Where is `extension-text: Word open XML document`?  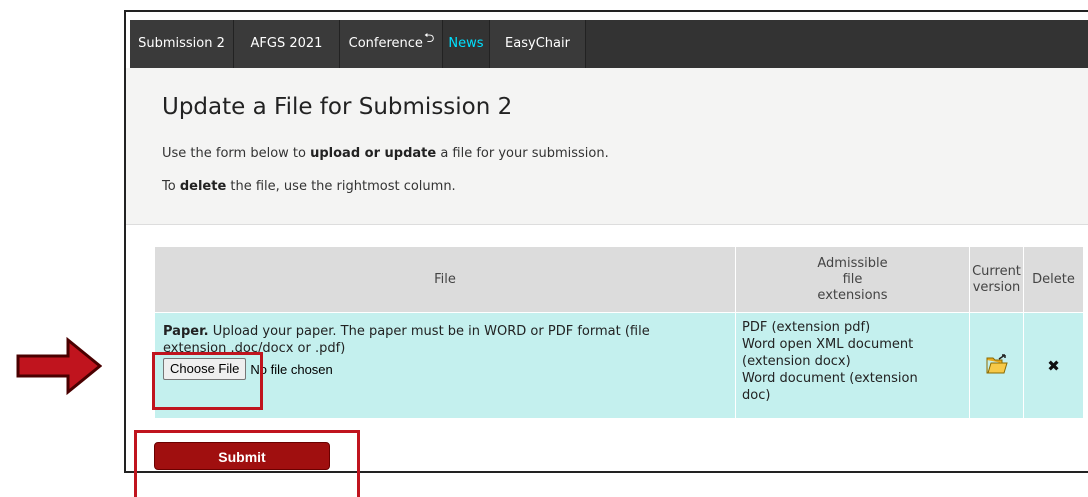
extension-text: Word open XML document is located at coordinates (828, 344).